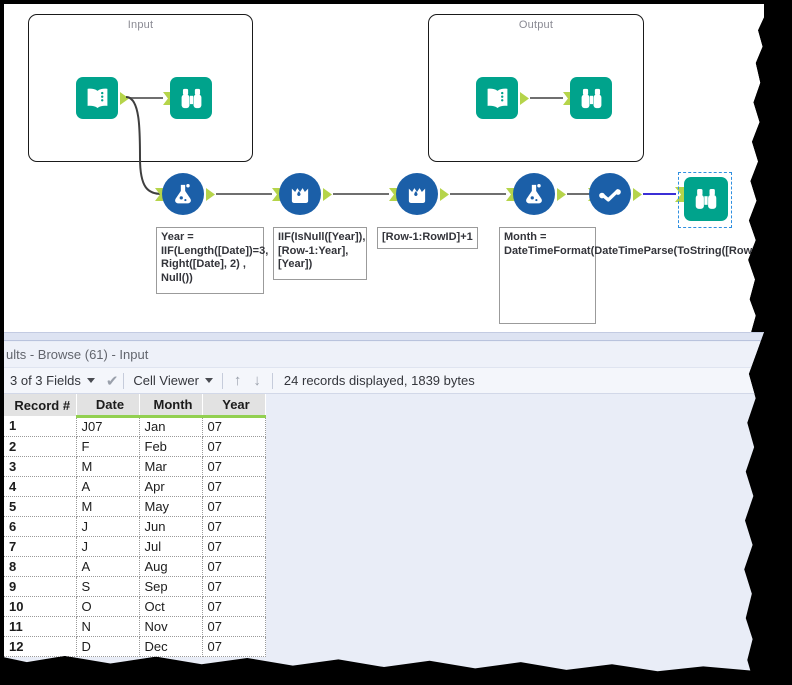 This screenshot has width=792, height=685. Describe the element at coordinates (171, 586) in the screenshot. I see `cell-month: Sep` at that location.